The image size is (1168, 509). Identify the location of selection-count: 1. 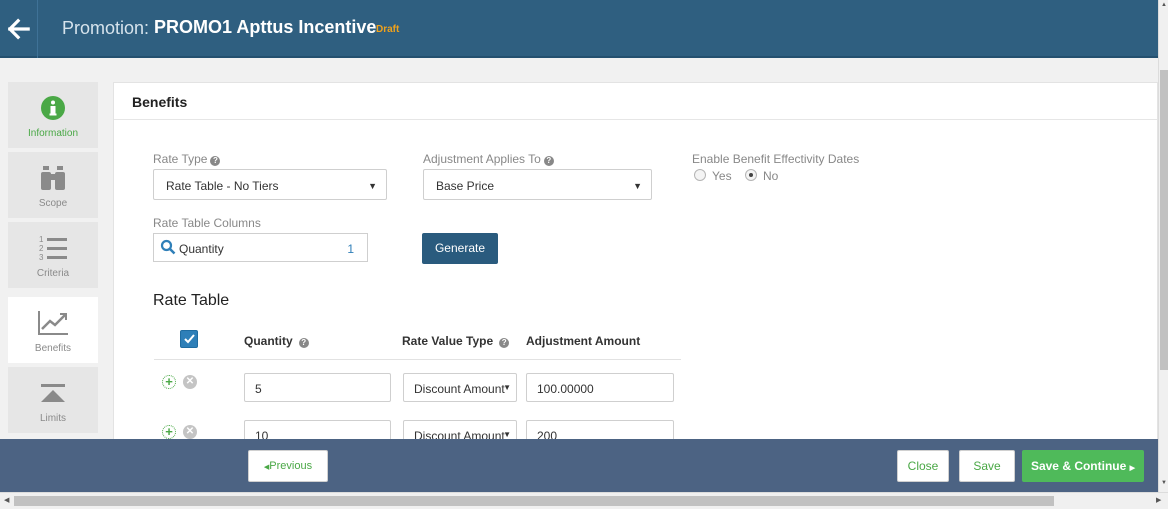
(350, 249).